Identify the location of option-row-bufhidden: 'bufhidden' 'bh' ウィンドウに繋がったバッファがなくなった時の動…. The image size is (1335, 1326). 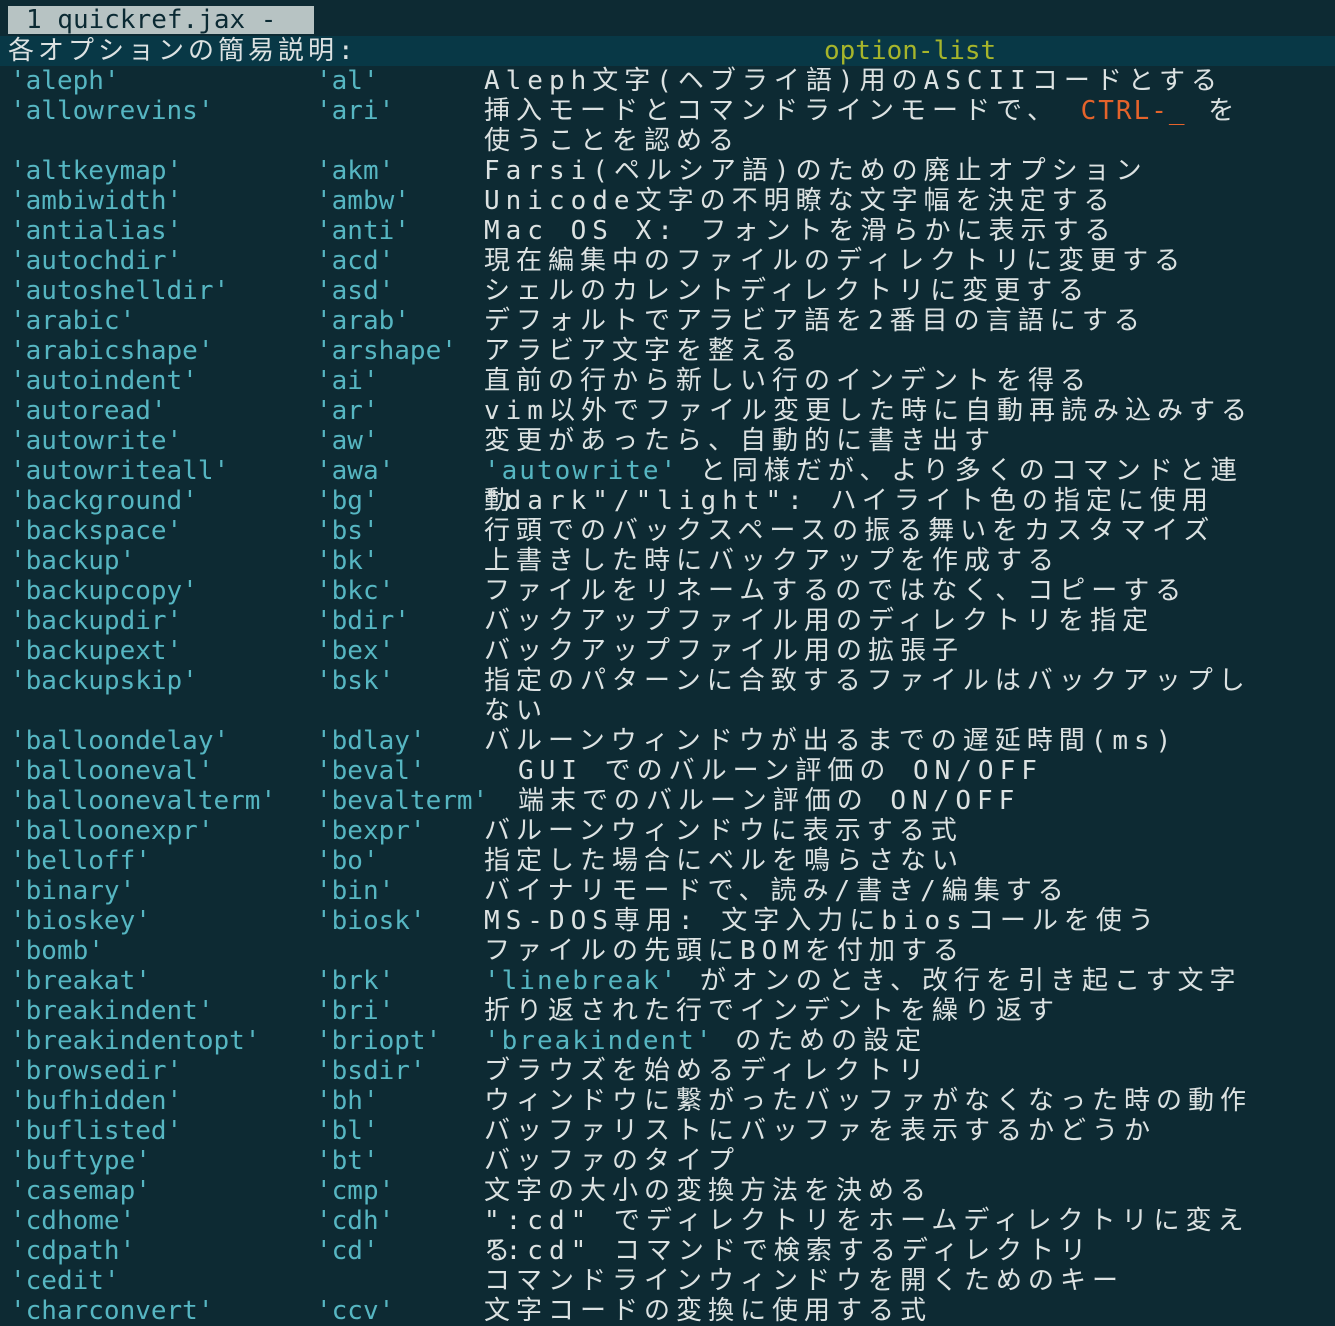
(667, 1101).